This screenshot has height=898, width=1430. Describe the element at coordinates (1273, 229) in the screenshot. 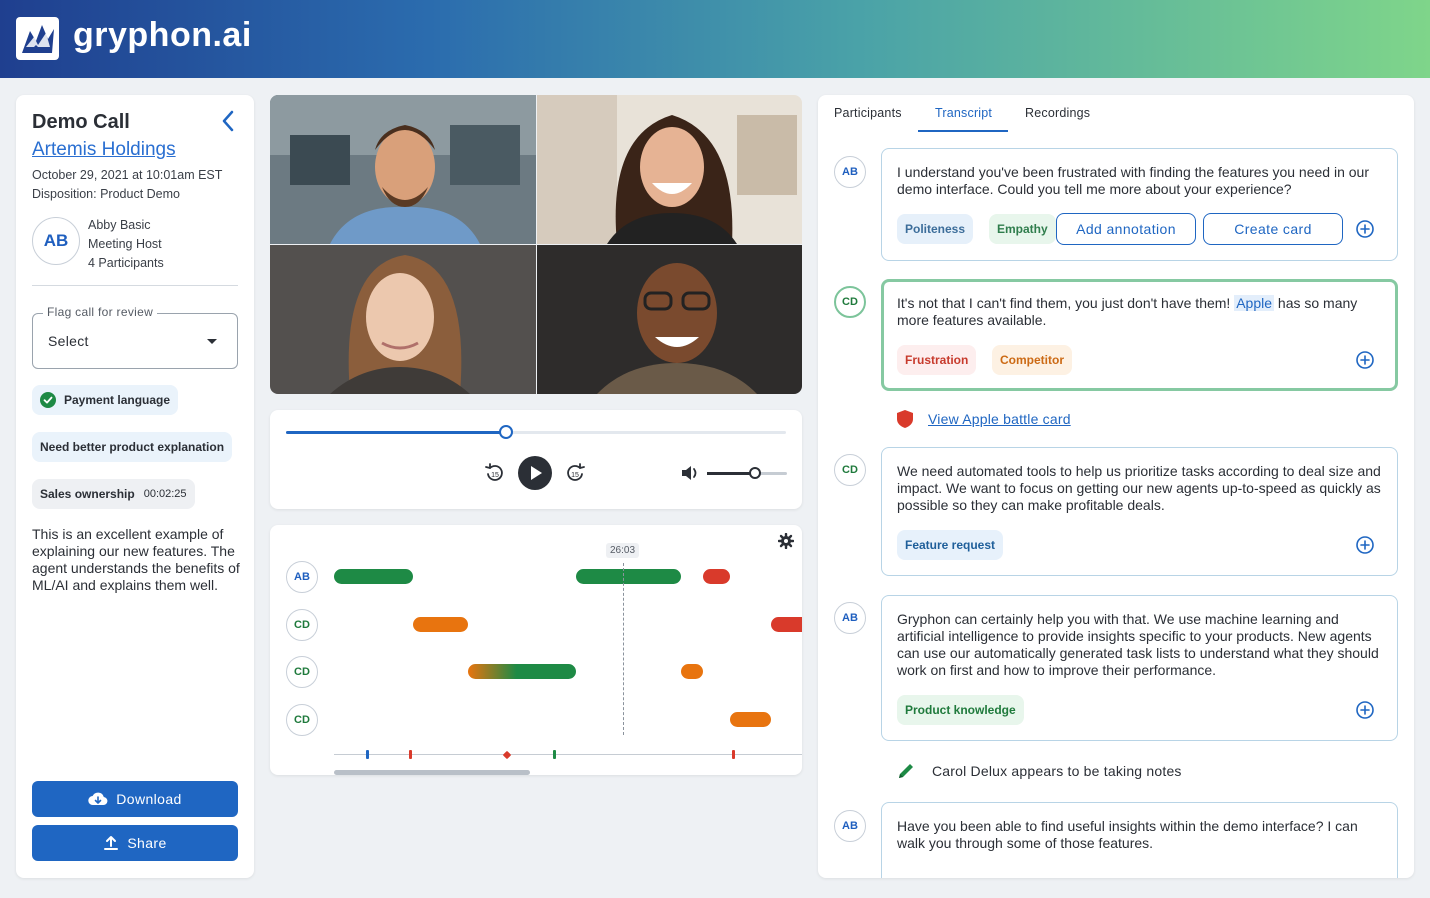

I see `create-card-button: Create card` at that location.